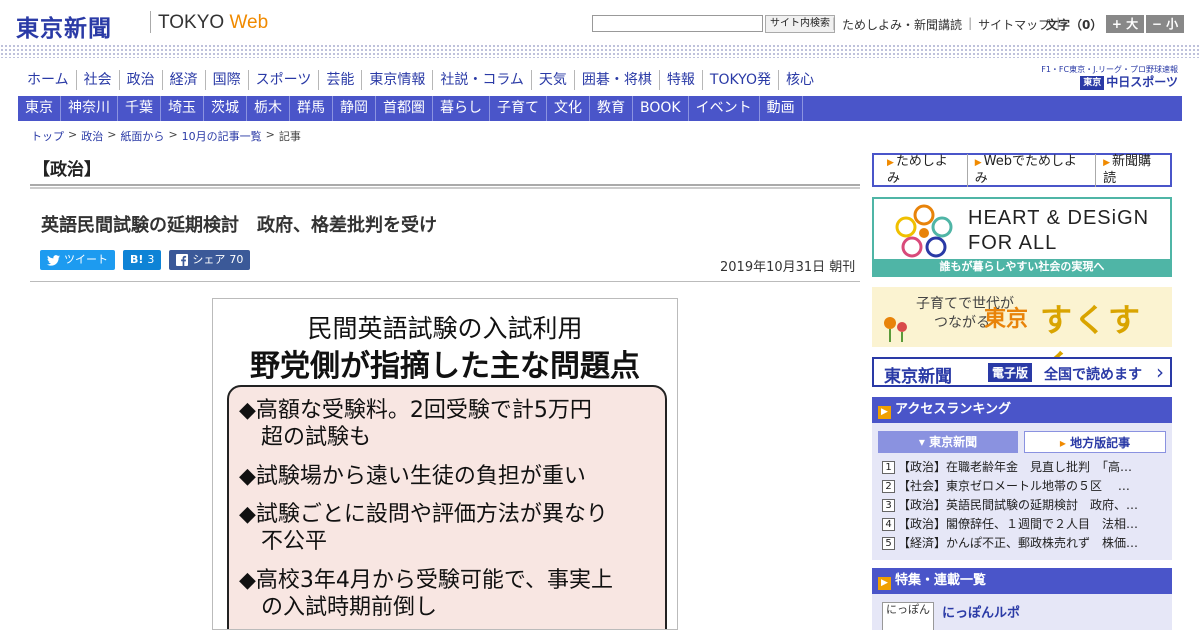 The width and height of the screenshot is (1200, 630). Describe the element at coordinates (354, 108) in the screenshot. I see `region-shizuoka: 静岡` at that location.